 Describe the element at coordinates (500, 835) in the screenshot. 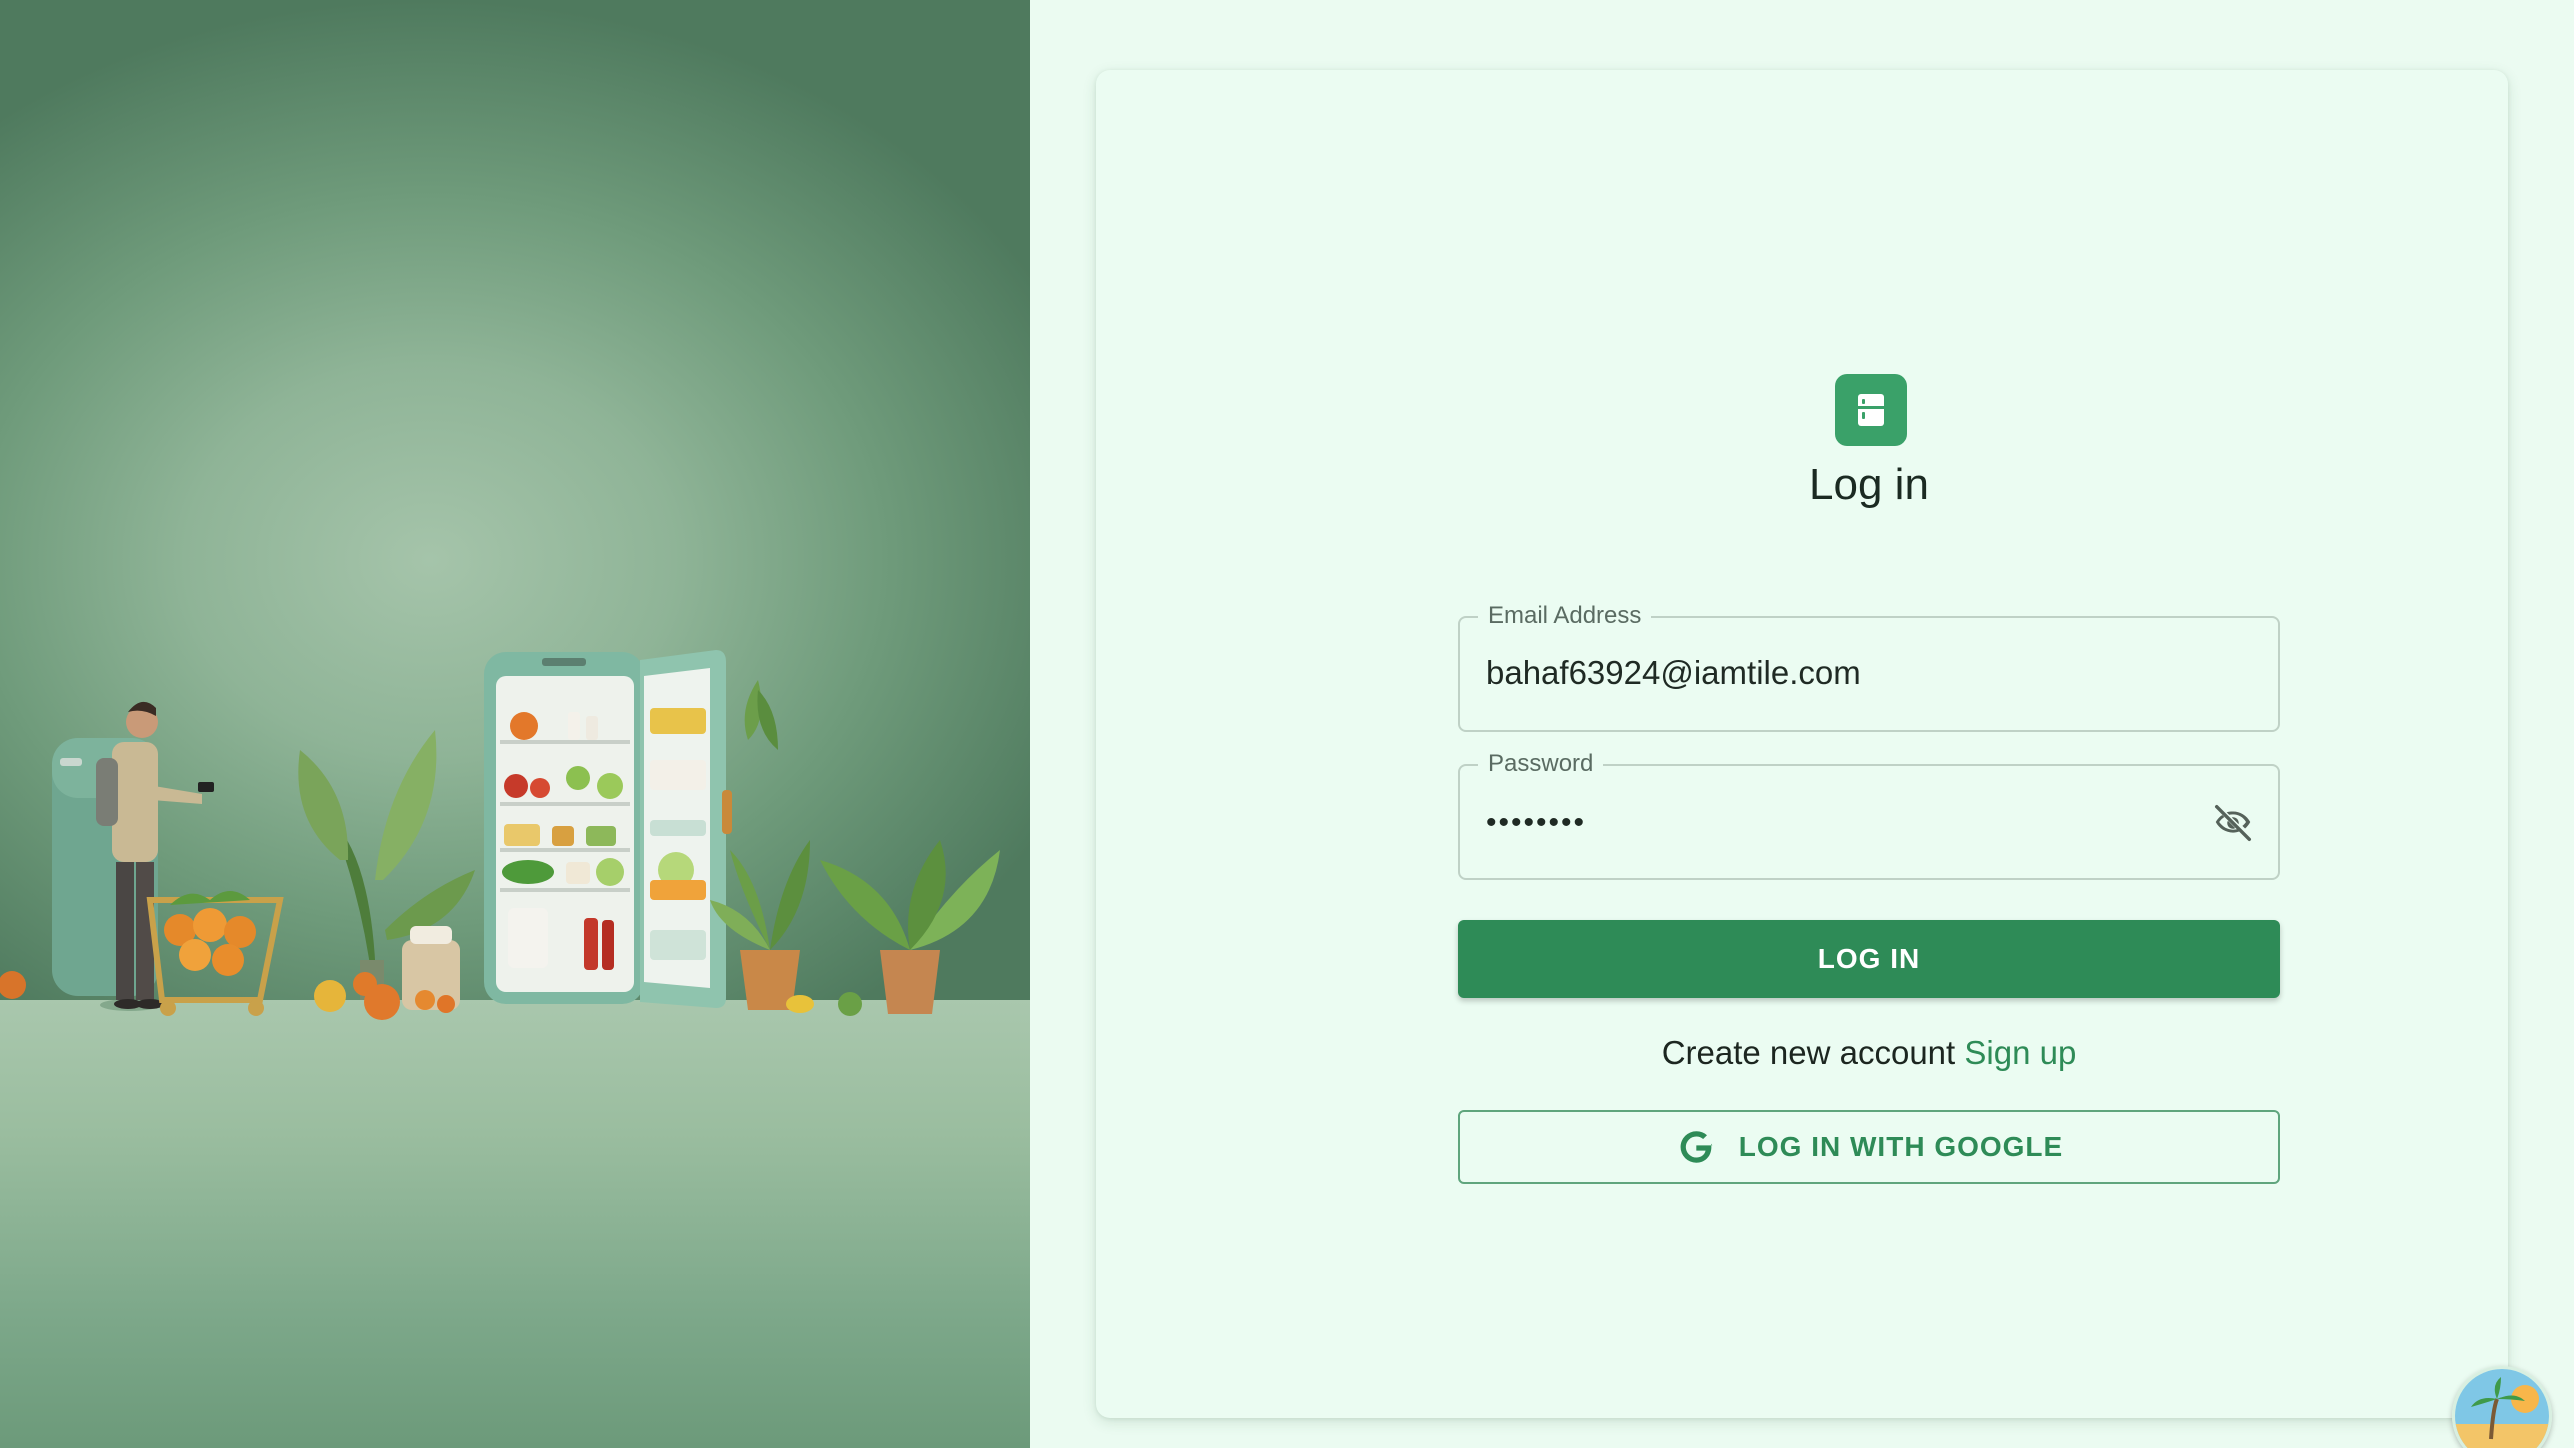

I see `kitchen-scene-illustration` at that location.